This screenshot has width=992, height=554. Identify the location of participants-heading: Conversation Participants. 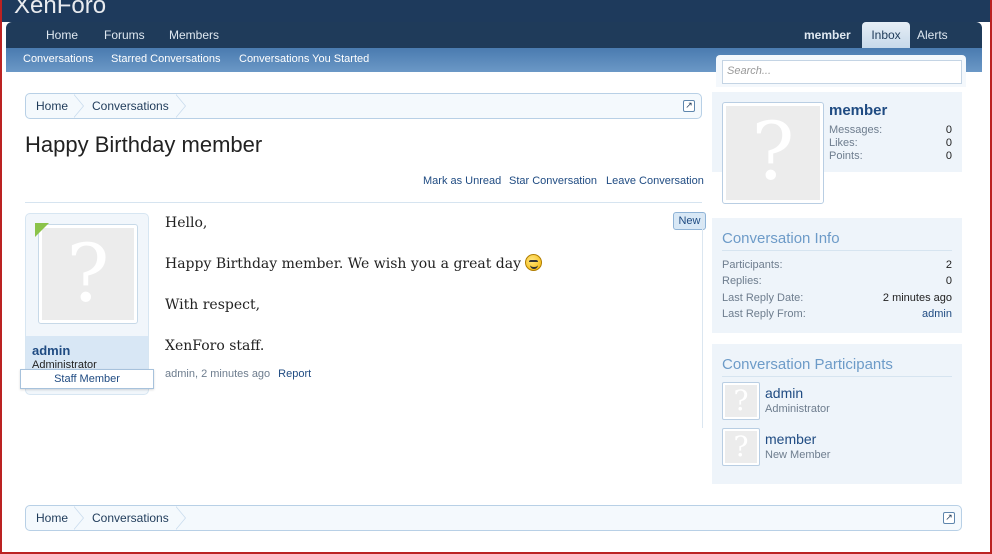
(837, 366).